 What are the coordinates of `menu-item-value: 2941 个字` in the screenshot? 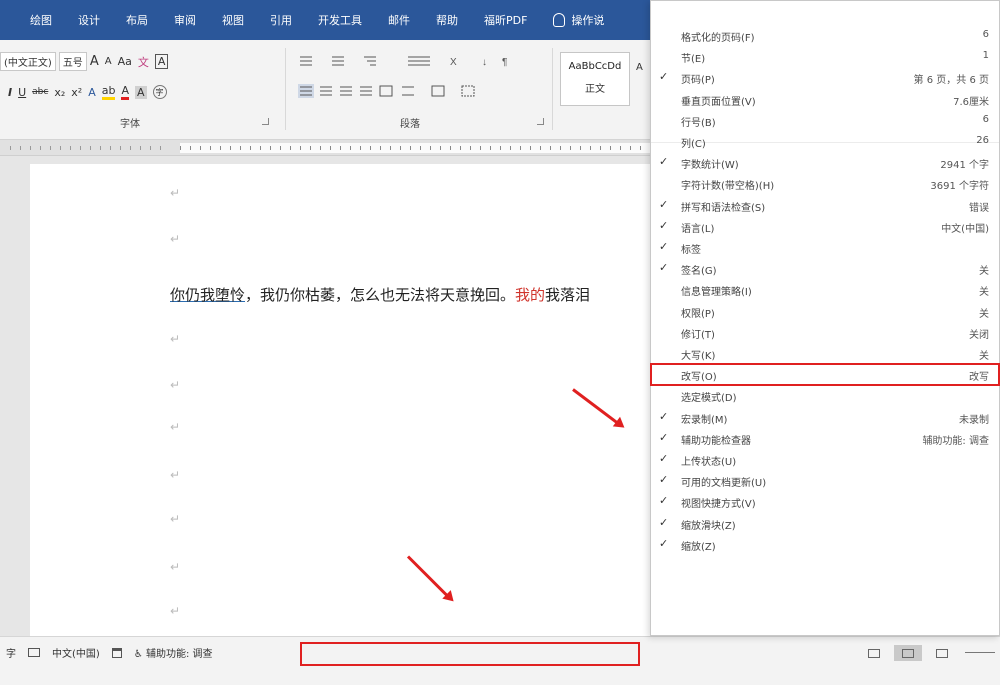 It's located at (964, 166).